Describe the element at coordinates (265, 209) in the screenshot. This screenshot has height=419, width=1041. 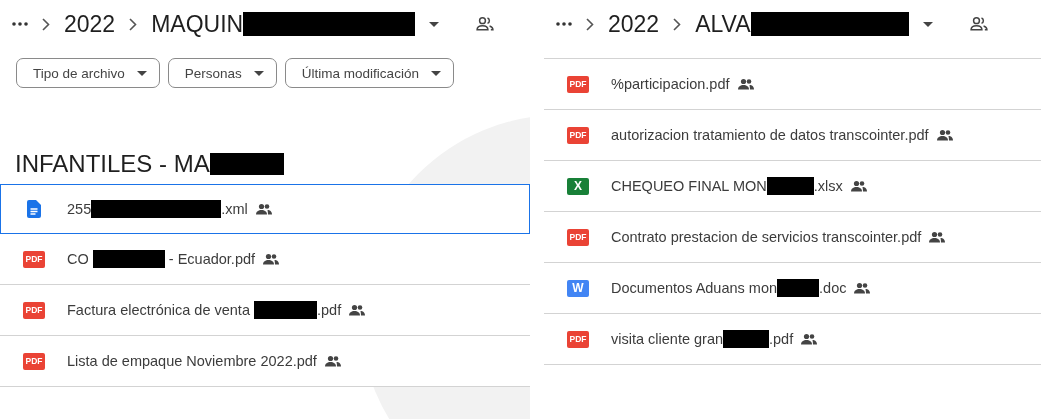
I see `file-row: 255 .xml` at that location.